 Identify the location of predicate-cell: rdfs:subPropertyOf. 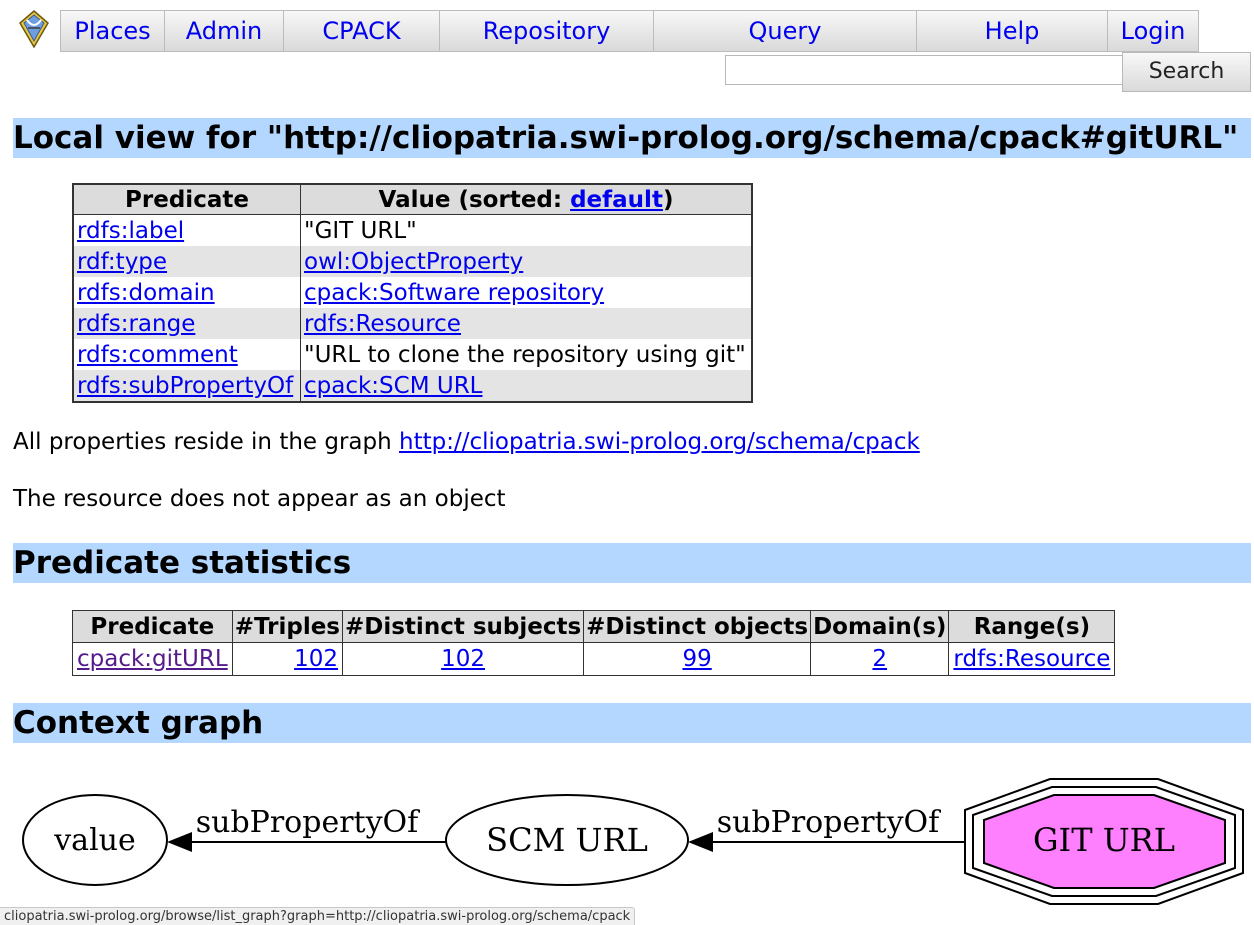
(187, 386).